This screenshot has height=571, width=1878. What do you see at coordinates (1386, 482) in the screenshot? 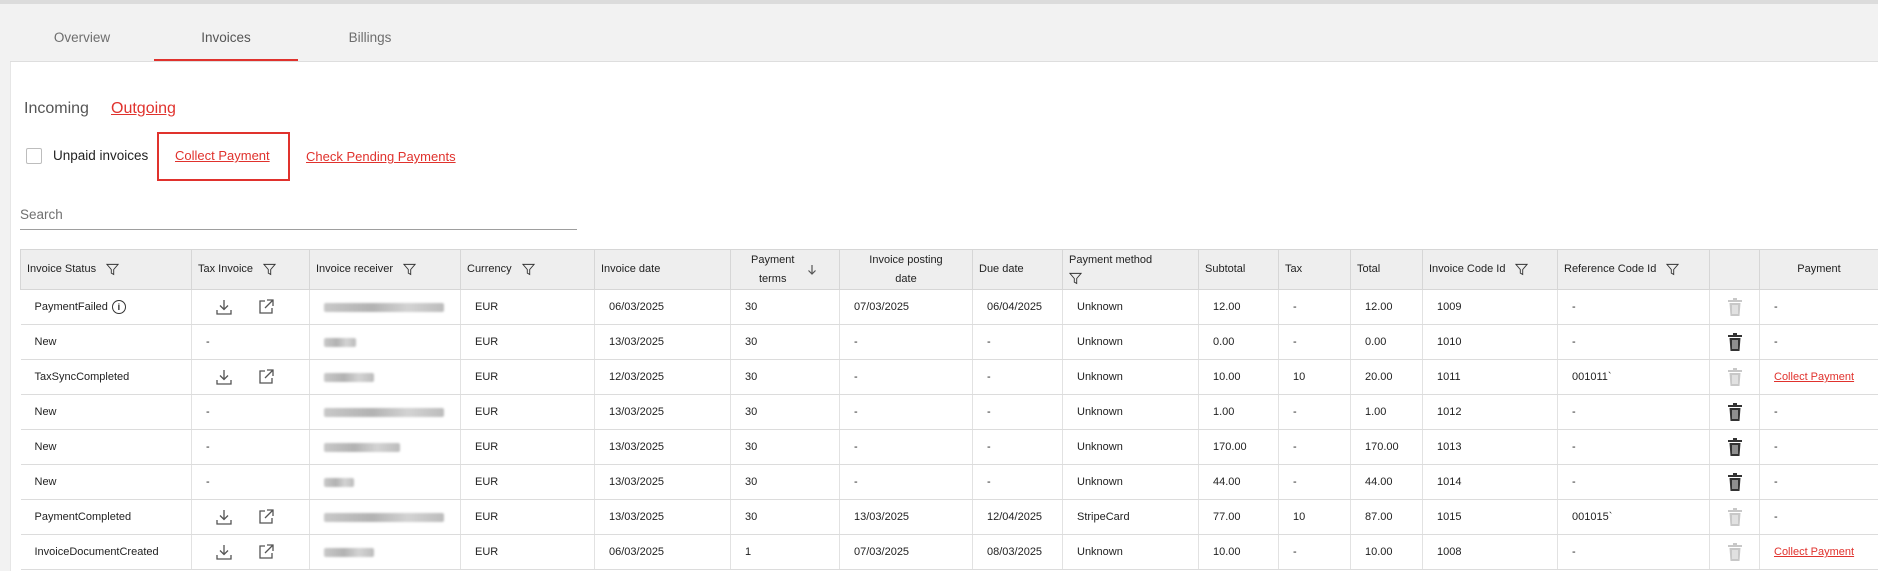
I see `cell-total: 44.00` at bounding box center [1386, 482].